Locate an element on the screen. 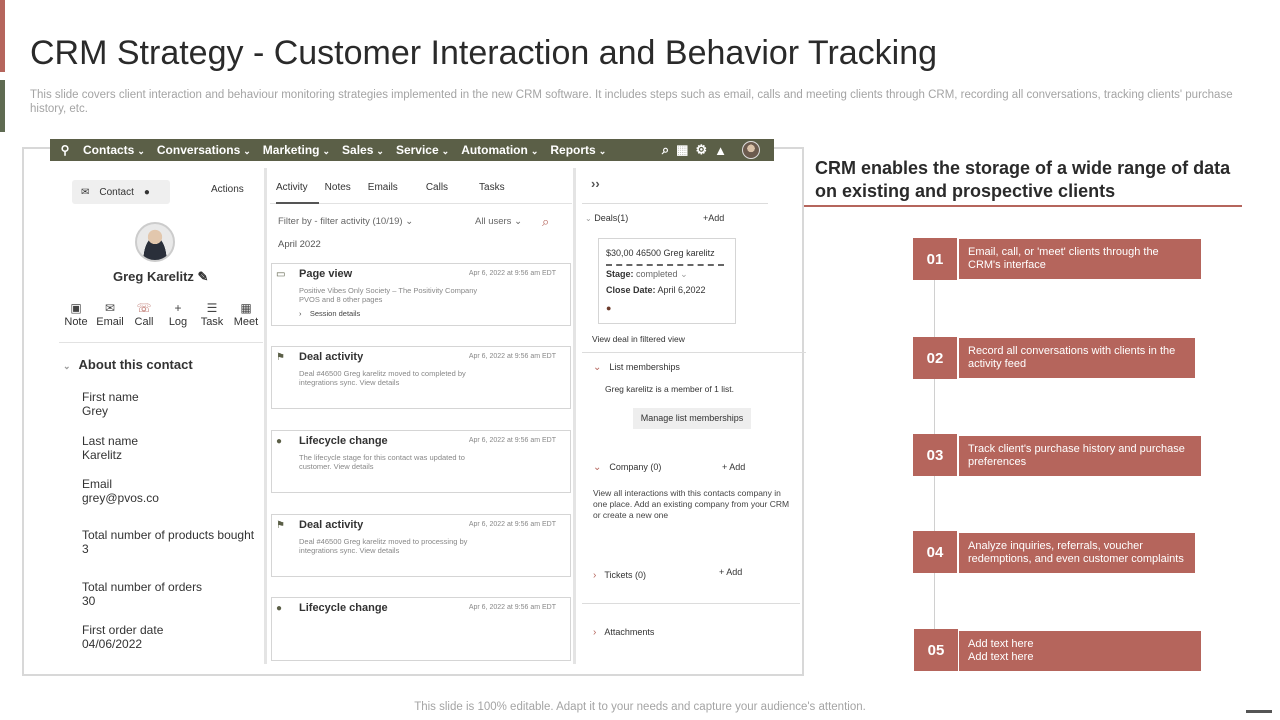 This screenshot has height=720, width=1280. deals-toggle: ⌄ Deals(1) is located at coordinates (606, 218).